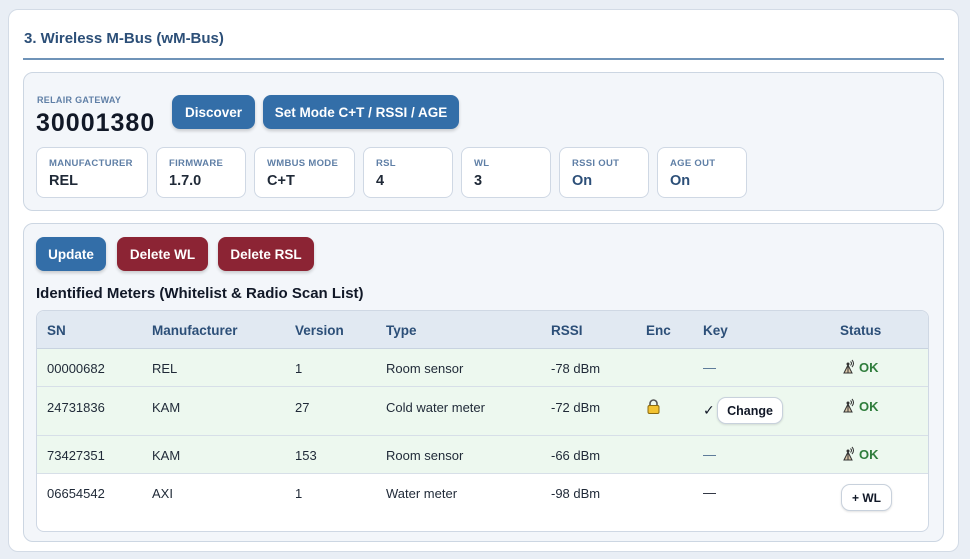 This screenshot has height=559, width=970. What do you see at coordinates (380, 181) in the screenshot?
I see `info-value: 4` at bounding box center [380, 181].